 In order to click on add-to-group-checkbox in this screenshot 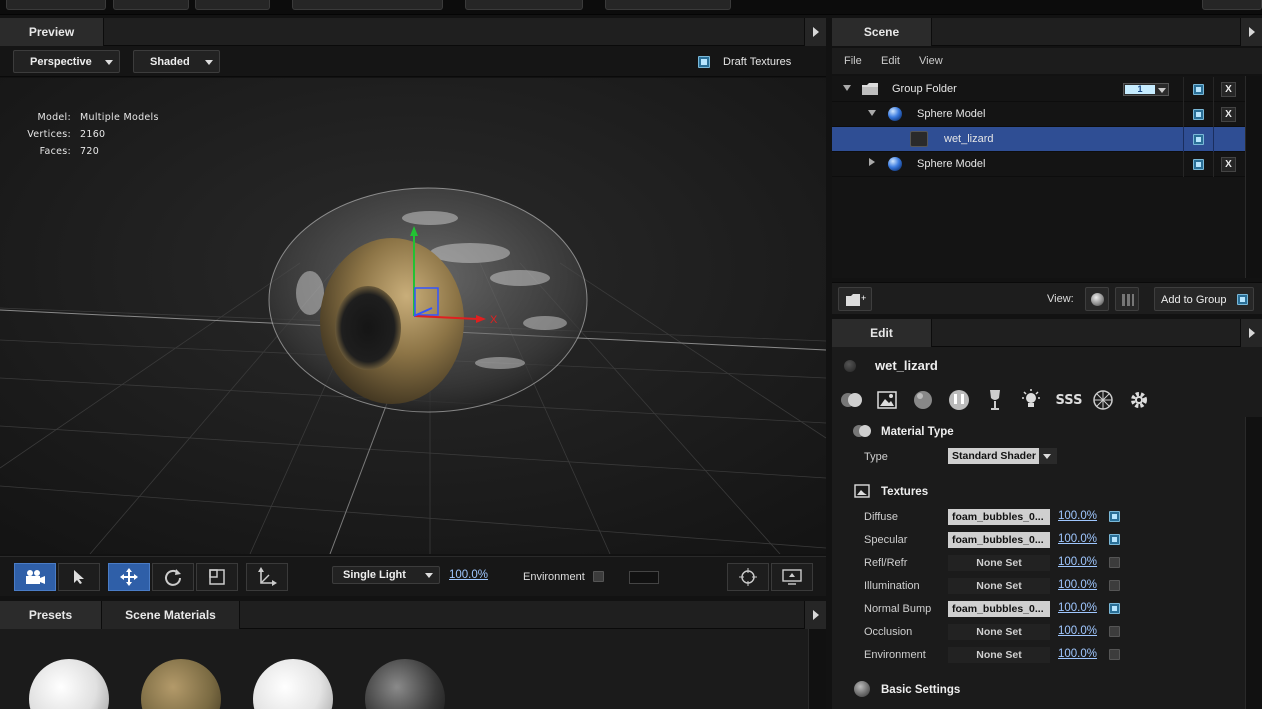, I will do `click(1242, 299)`.